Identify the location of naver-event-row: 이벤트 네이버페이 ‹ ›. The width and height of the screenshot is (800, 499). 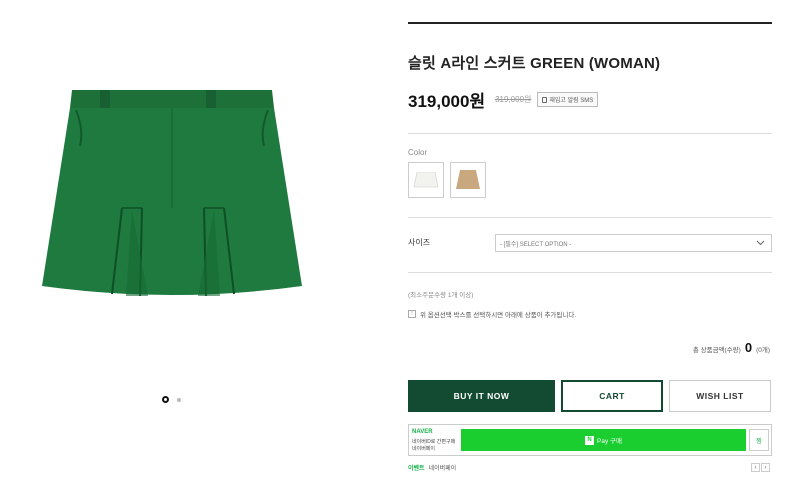
(590, 467).